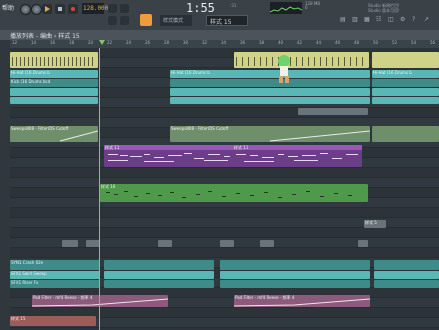  I want to click on mode-select: 样式模式, so click(176, 20).